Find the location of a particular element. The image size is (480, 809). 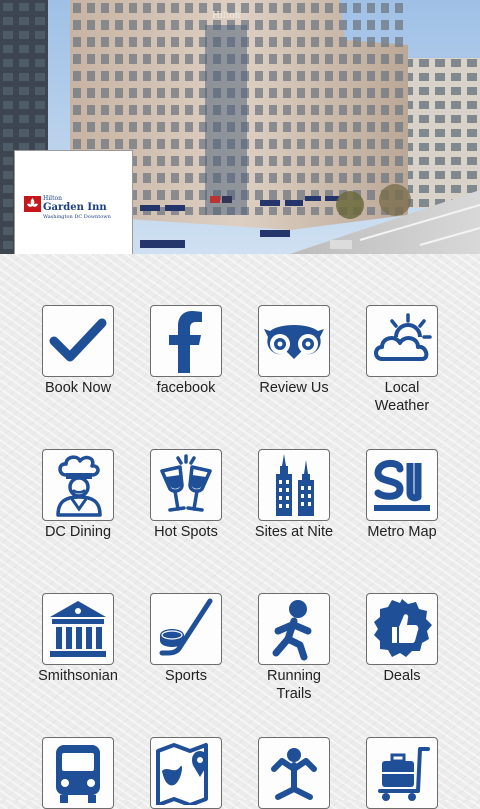

running-trails-button is located at coordinates (294, 629).